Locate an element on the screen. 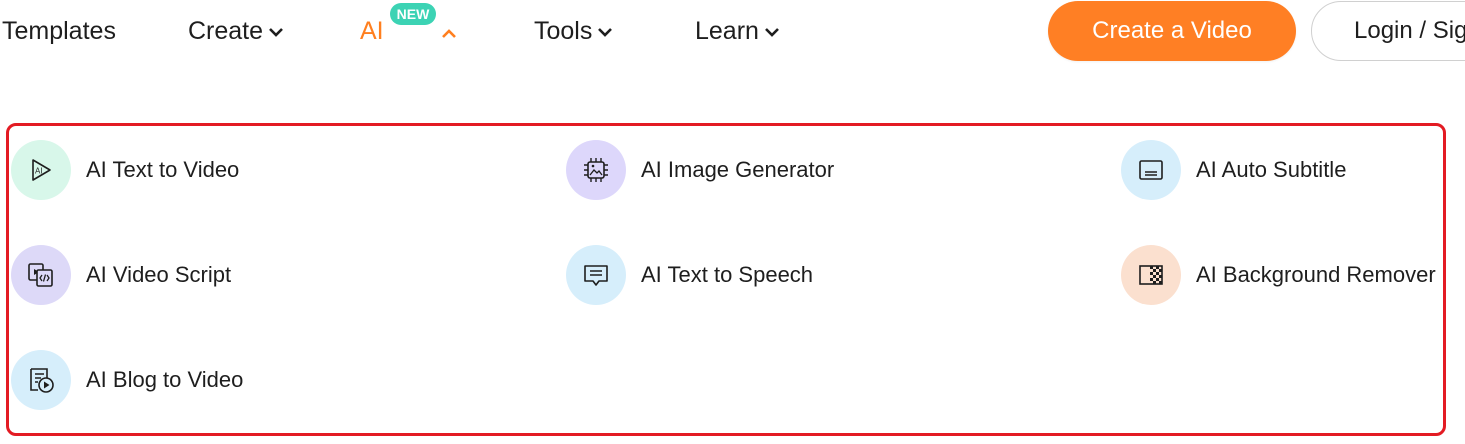  nav-ai: AI is located at coordinates (372, 31).